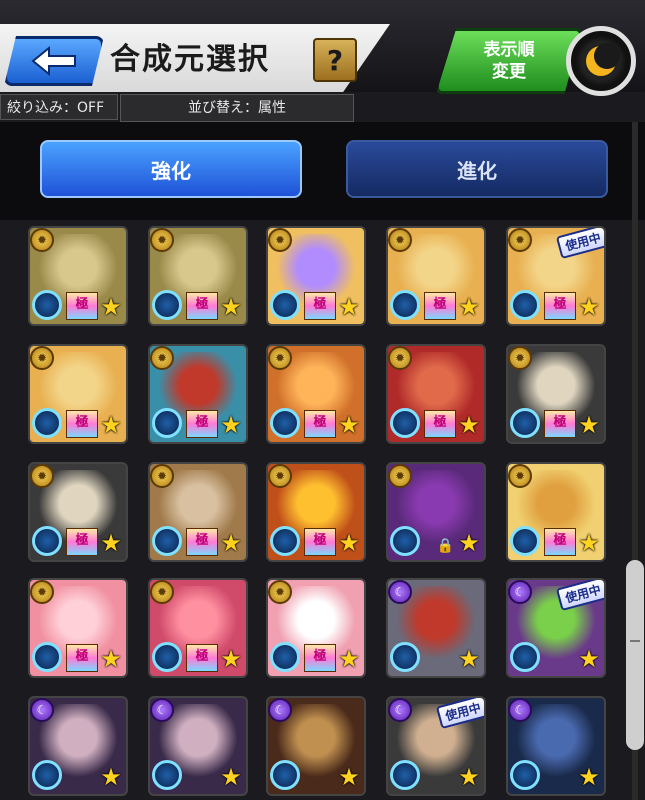 This screenshot has height=800, width=645. I want to click on help-button: ?, so click(335, 60).